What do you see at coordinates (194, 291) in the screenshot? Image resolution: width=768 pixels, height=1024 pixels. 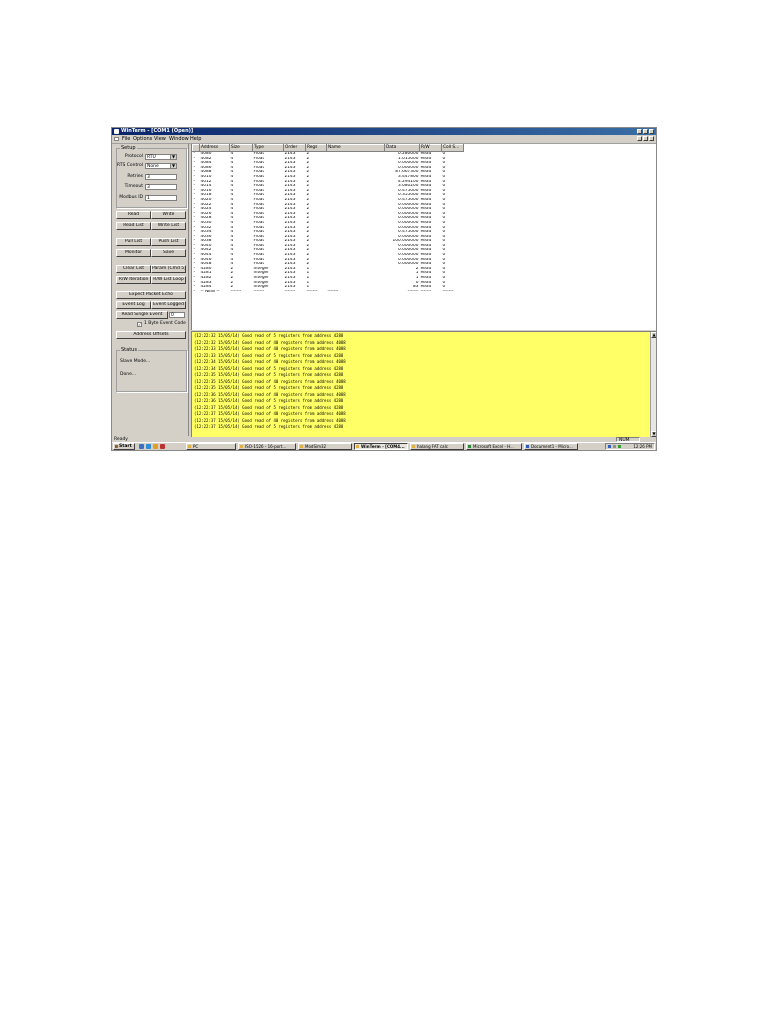 I see `cell-marker: -` at bounding box center [194, 291].